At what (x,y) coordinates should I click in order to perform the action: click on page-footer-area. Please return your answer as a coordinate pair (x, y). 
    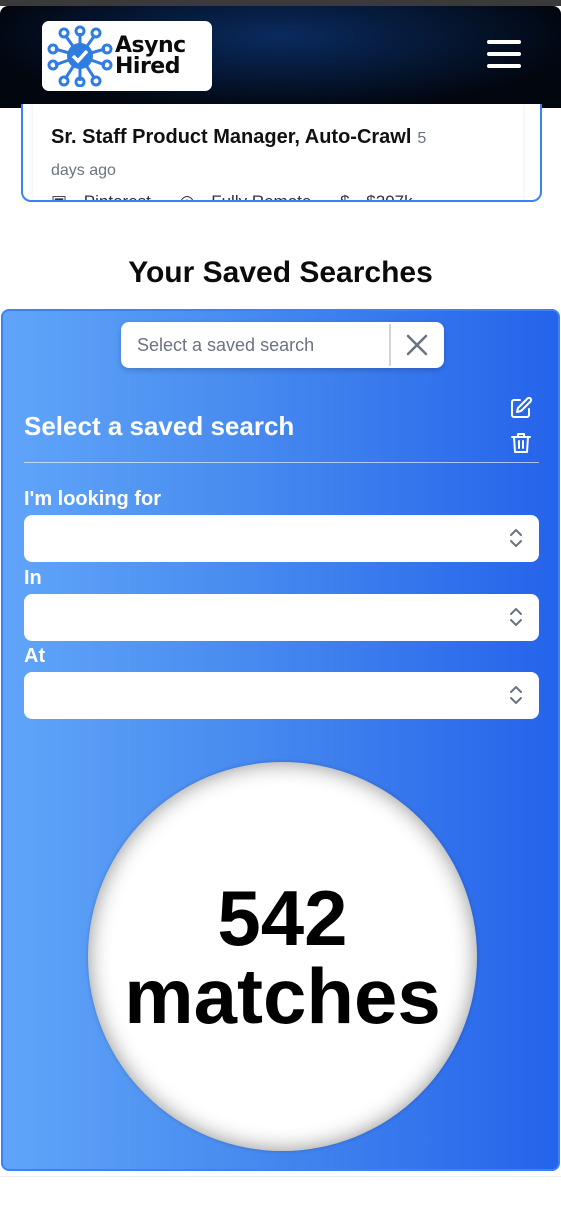
    Looking at the image, I should click on (280, 1200).